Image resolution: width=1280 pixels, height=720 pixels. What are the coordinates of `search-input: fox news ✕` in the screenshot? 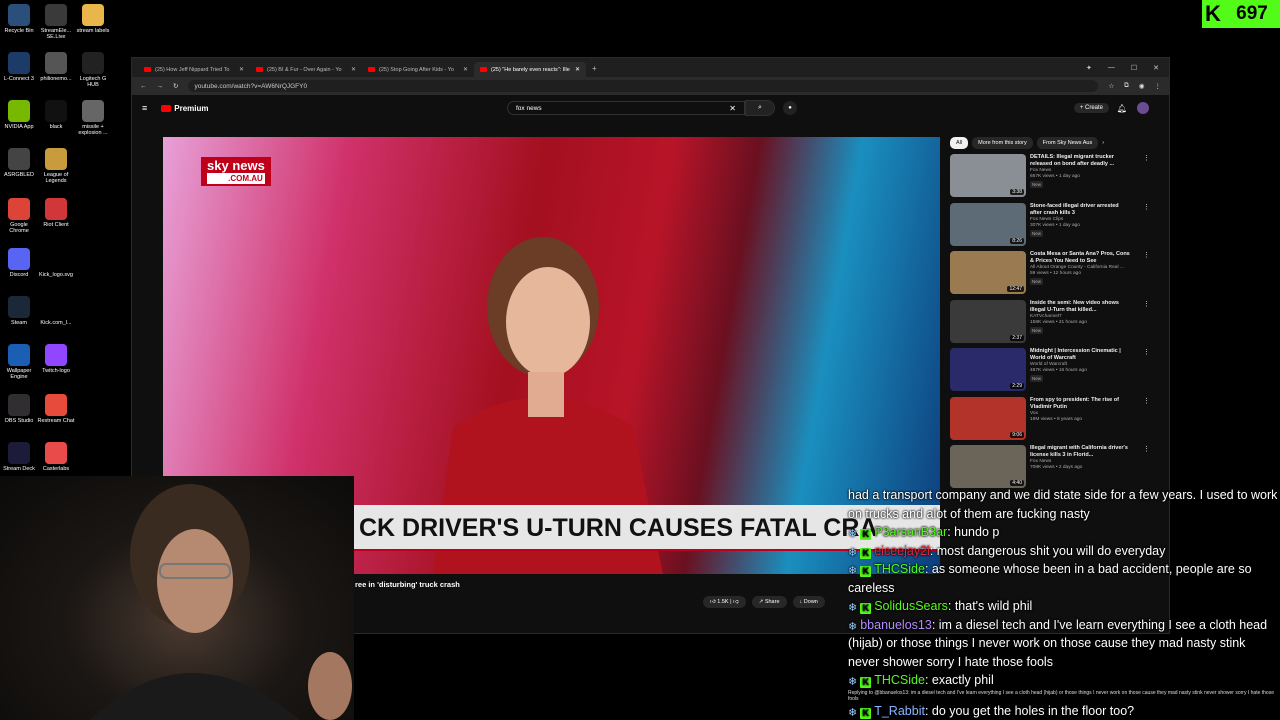 It's located at (626, 108).